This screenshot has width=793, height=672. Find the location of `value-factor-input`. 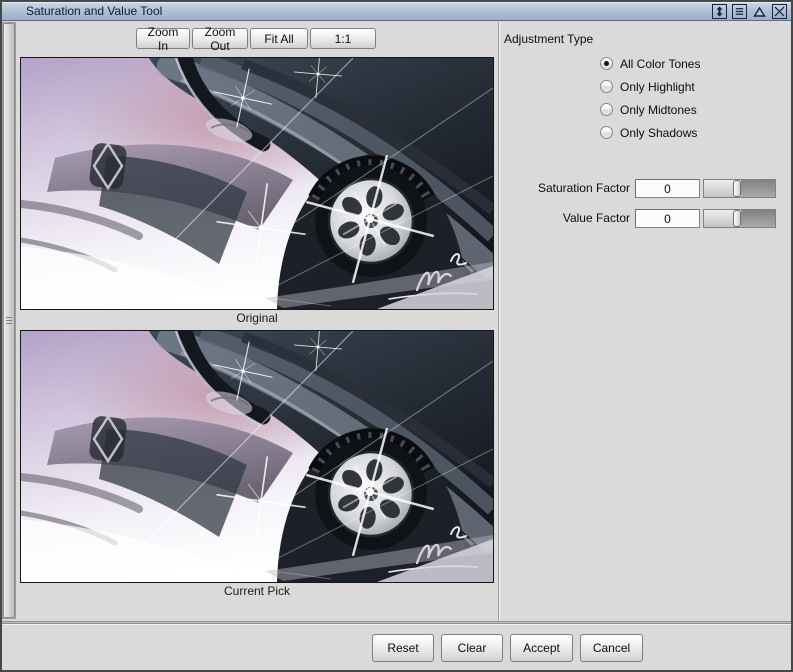

value-factor-input is located at coordinates (667, 218).